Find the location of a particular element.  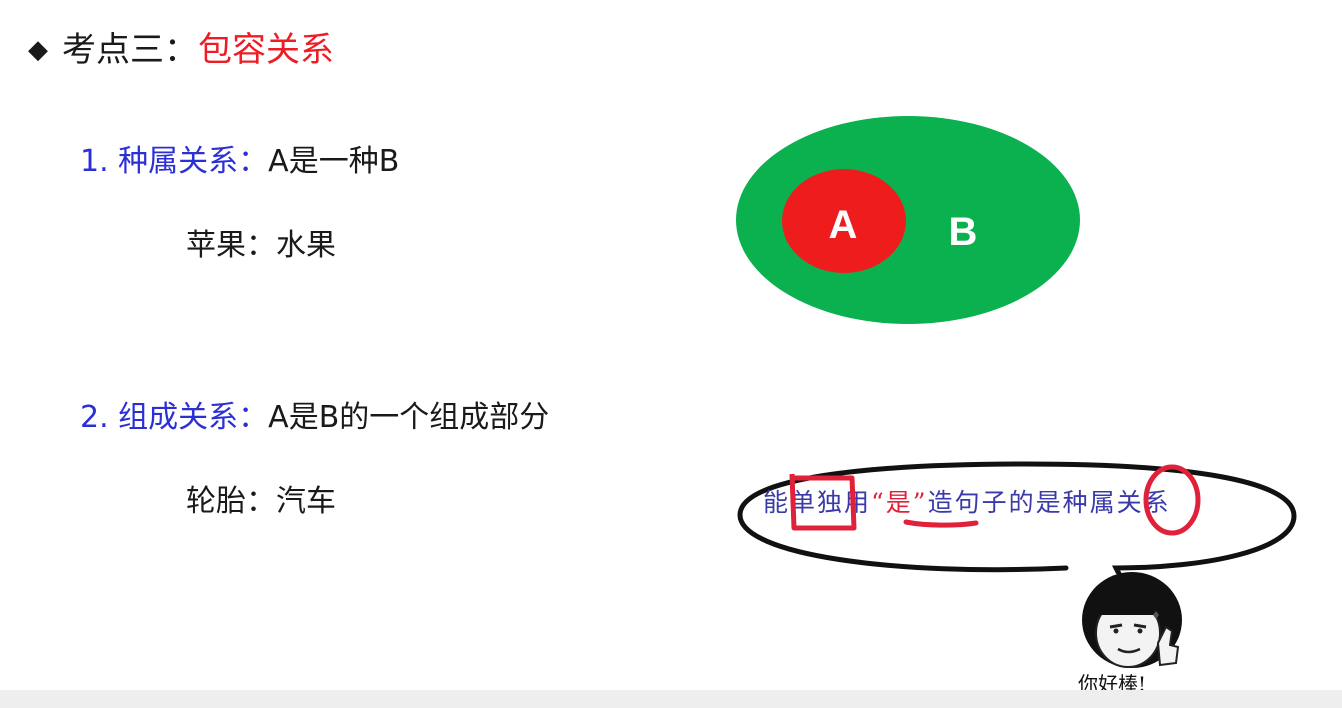

item-example-composition: 轮胎：汽车 is located at coordinates (261, 501).